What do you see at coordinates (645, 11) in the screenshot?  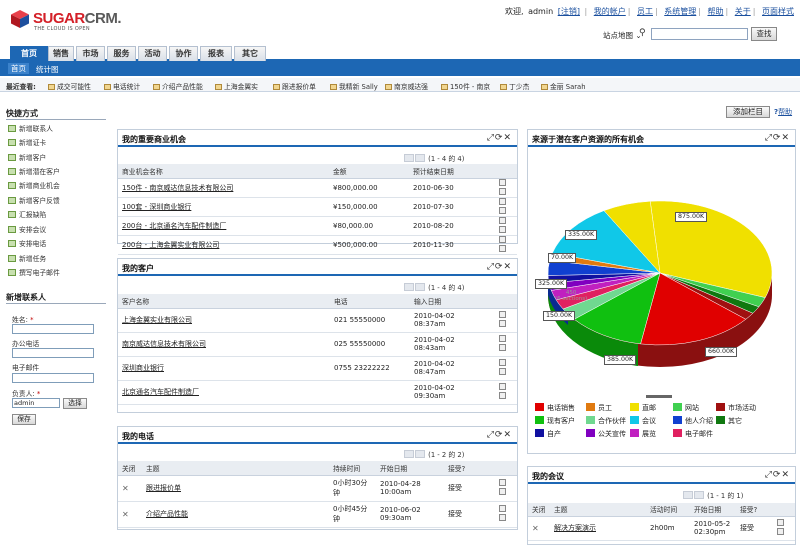 I see `employees-link: 员工` at bounding box center [645, 11].